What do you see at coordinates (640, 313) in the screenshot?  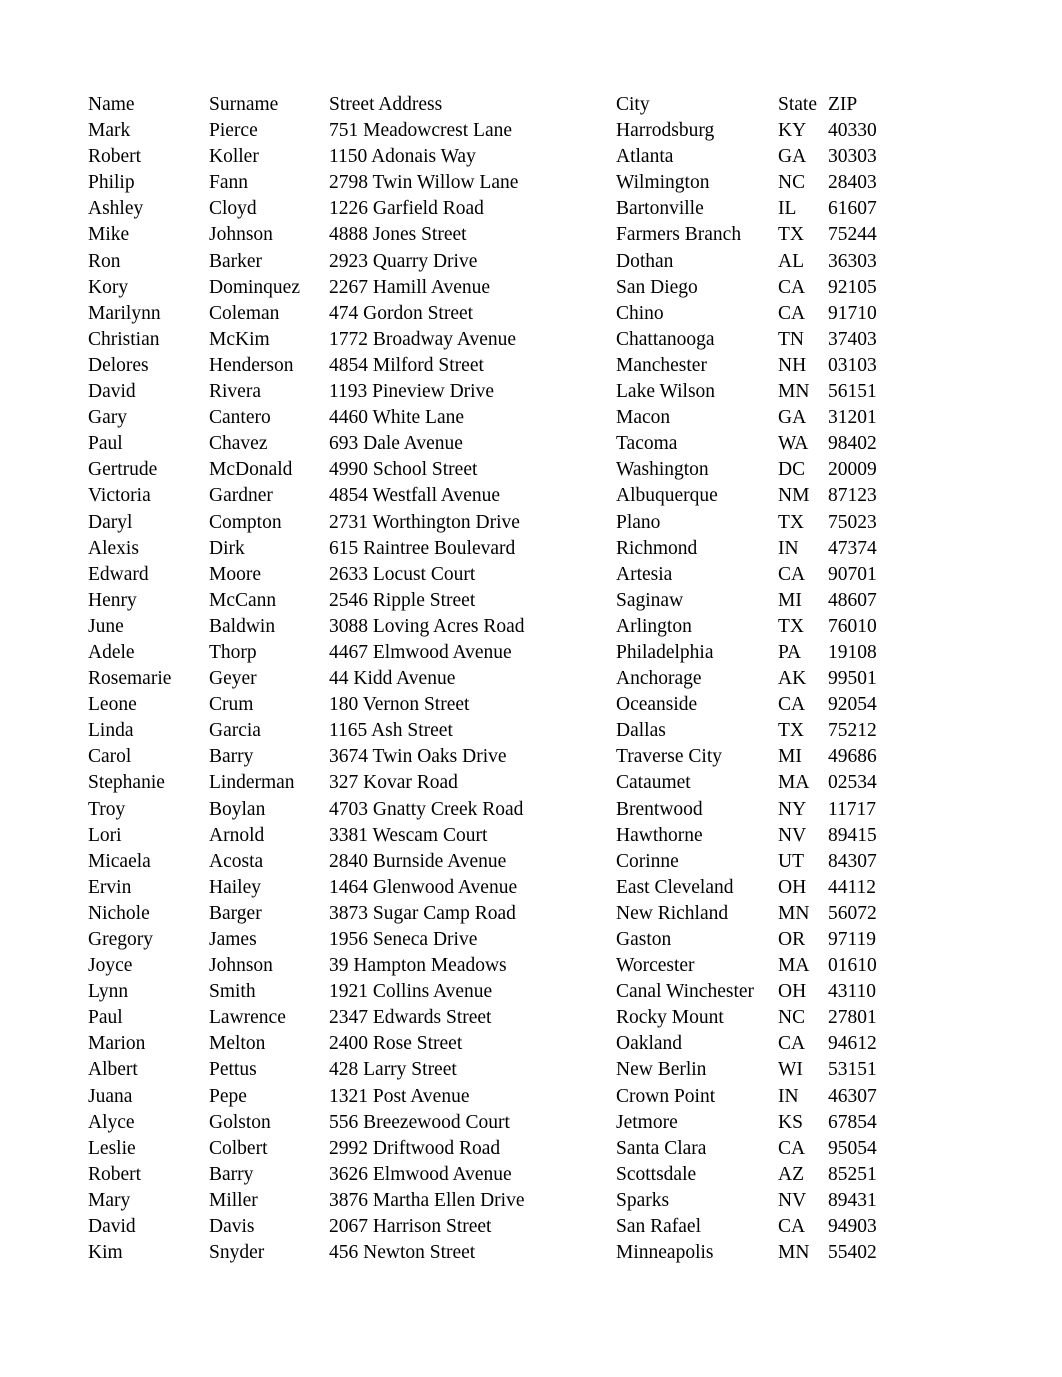 I see `cell-city: Chino` at bounding box center [640, 313].